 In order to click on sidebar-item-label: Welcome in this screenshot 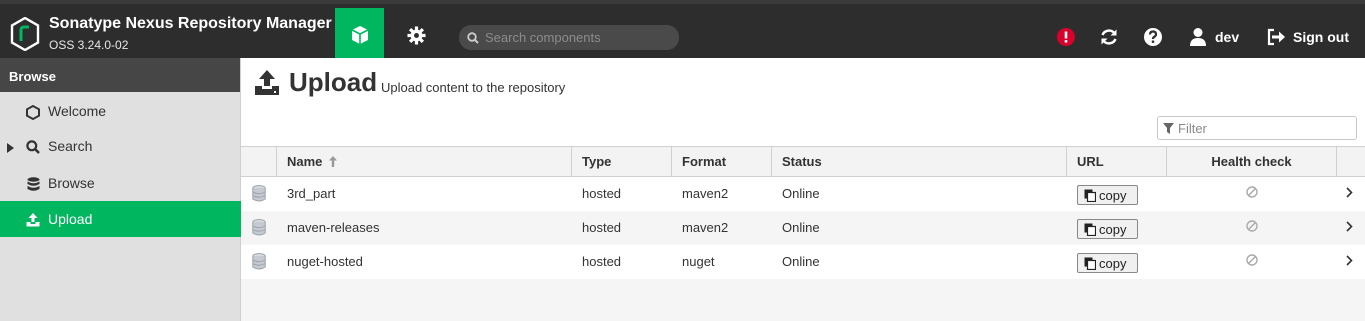, I will do `click(77, 111)`.